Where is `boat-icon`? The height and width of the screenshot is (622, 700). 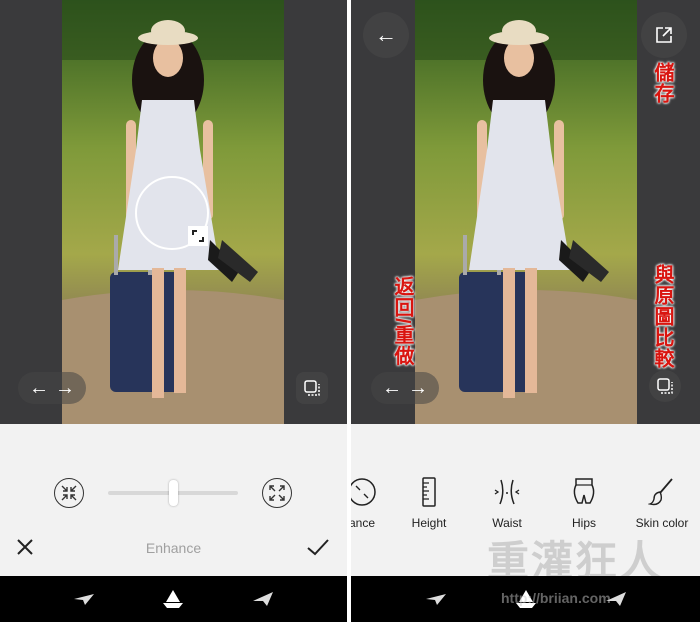
boat-icon is located at coordinates (173, 599).